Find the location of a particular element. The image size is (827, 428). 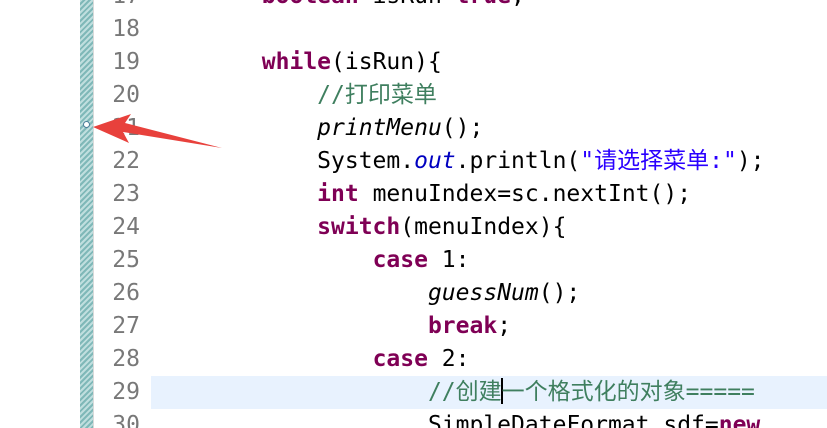

red-arrow-pointer-icon is located at coordinates (157, 131).